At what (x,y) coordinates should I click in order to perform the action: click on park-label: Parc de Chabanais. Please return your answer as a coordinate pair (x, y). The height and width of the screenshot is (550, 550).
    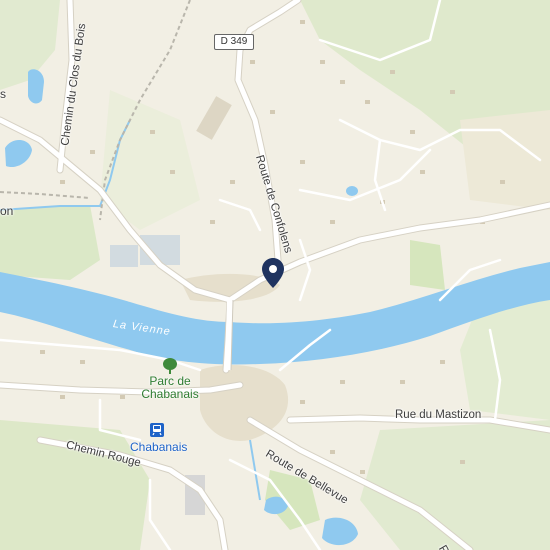
    Looking at the image, I should click on (170, 388).